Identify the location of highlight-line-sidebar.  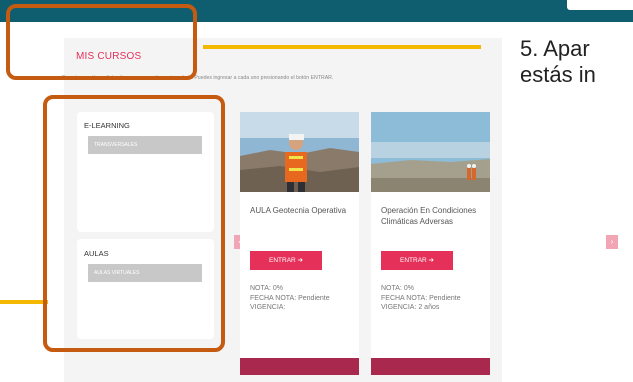
(24, 302).